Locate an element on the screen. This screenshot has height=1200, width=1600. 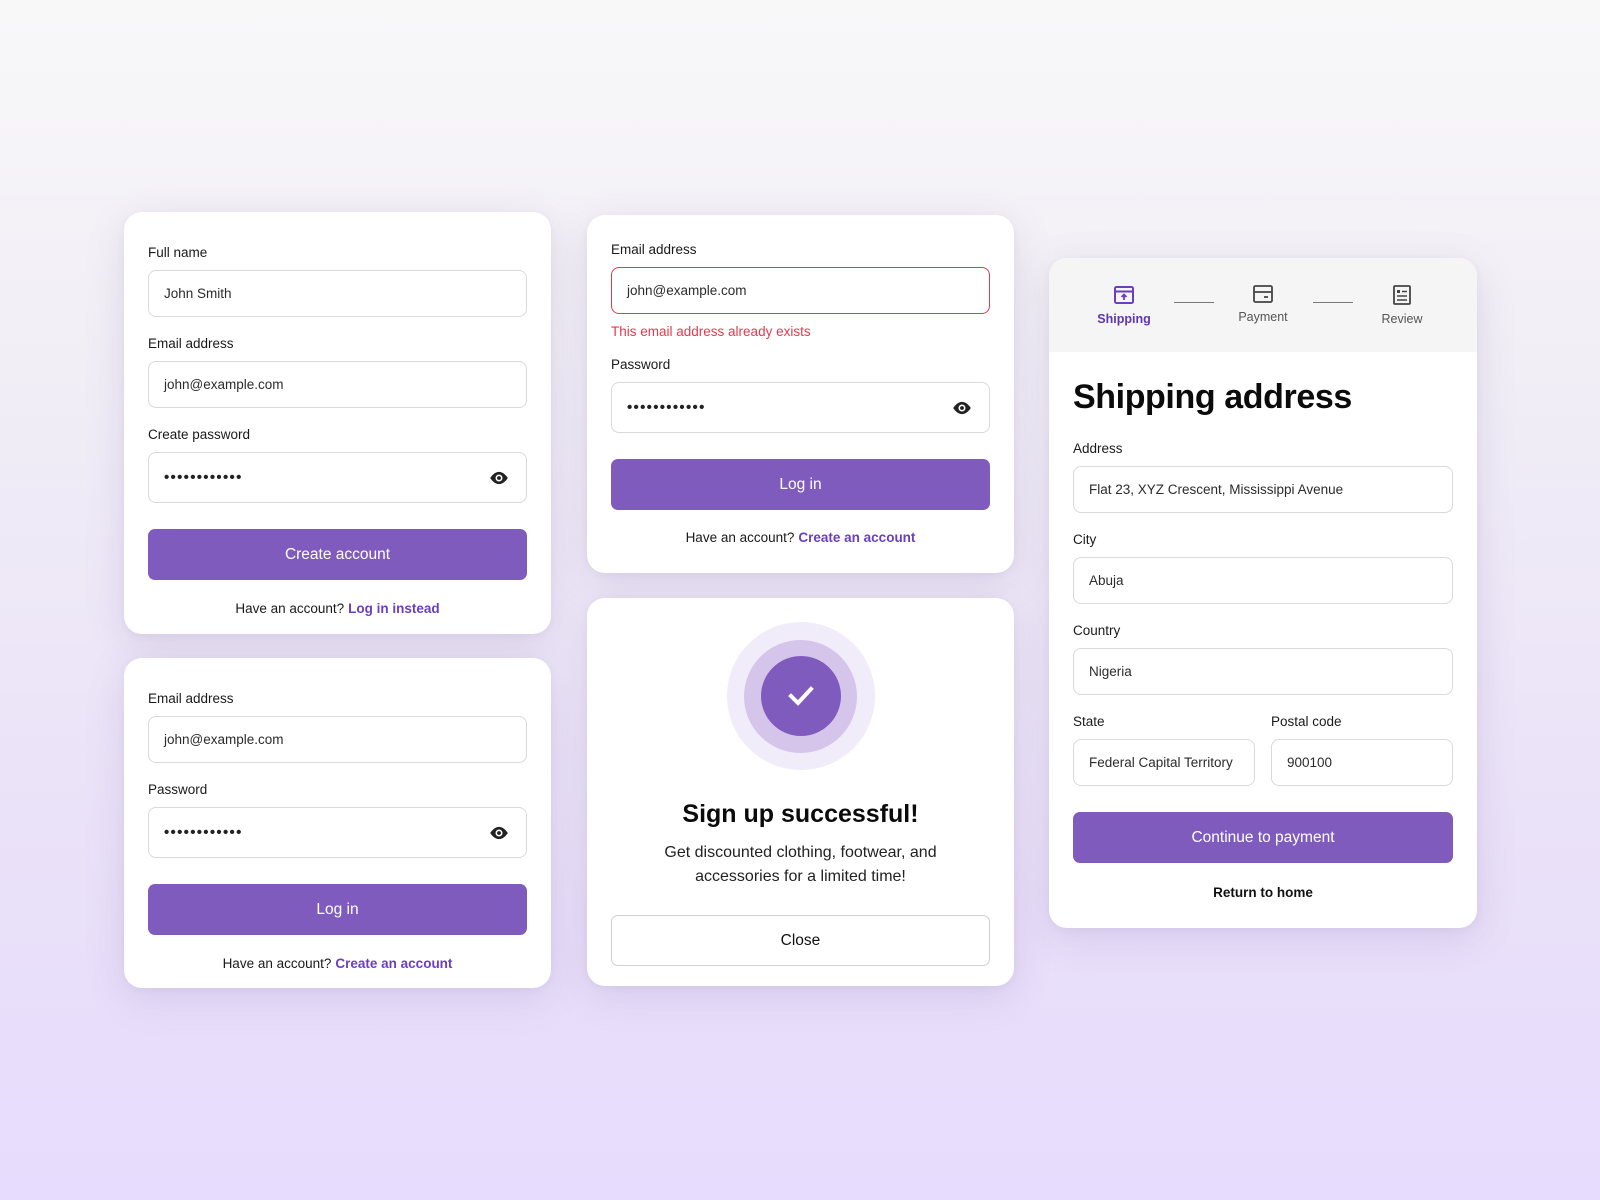
step-payment: Payment is located at coordinates (1263, 304).